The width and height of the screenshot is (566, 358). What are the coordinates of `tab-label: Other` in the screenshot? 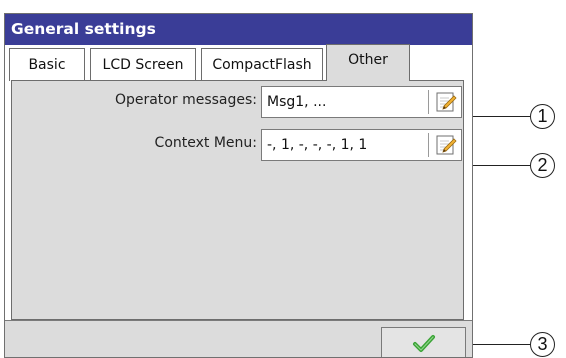 It's located at (368, 60).